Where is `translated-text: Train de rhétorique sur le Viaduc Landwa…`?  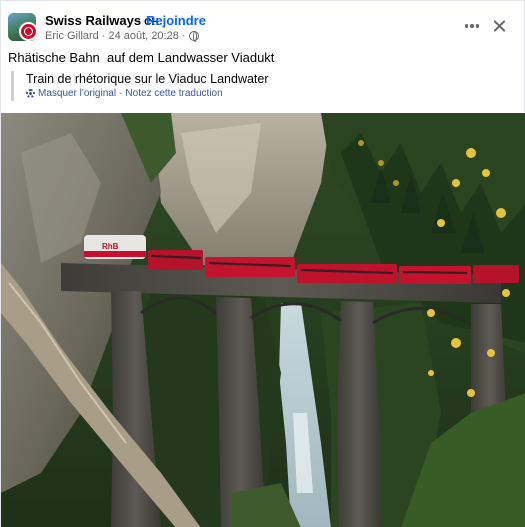
translated-text: Train de rhétorique sur le Viaduc Landwa… is located at coordinates (147, 79).